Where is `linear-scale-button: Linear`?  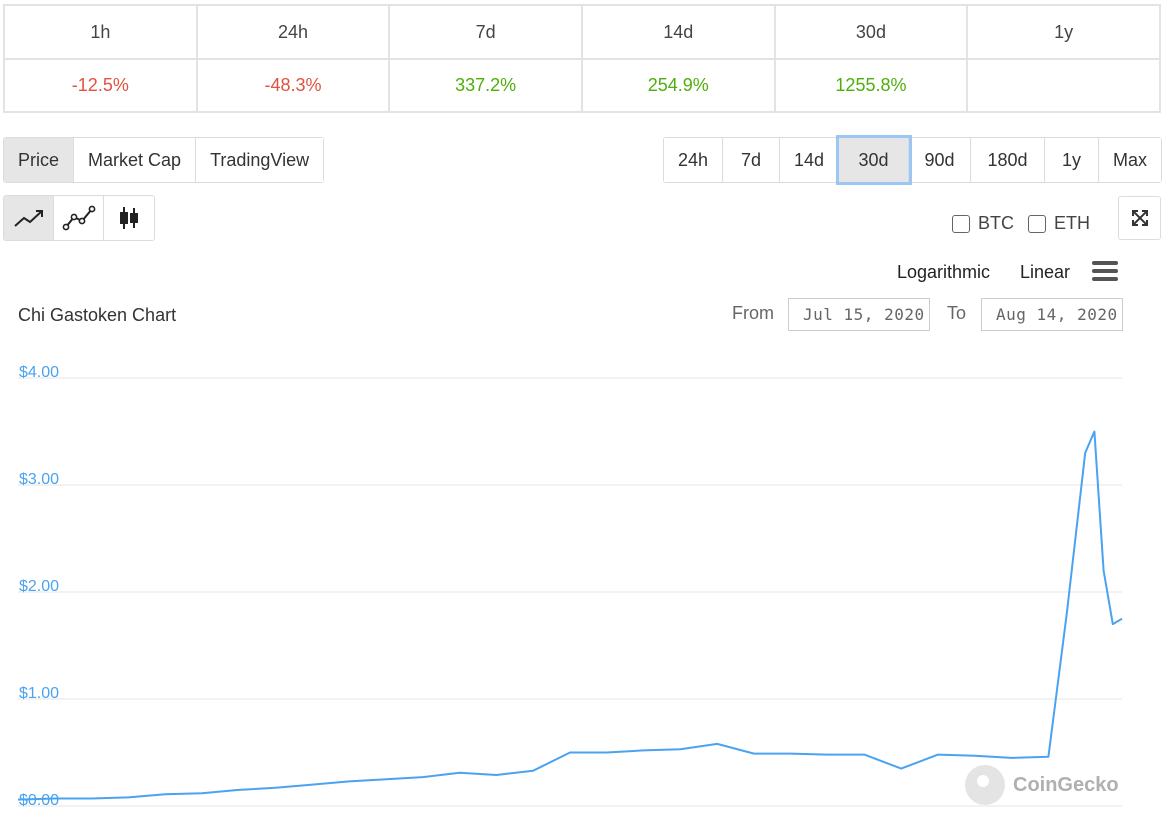 linear-scale-button: Linear is located at coordinates (1045, 272).